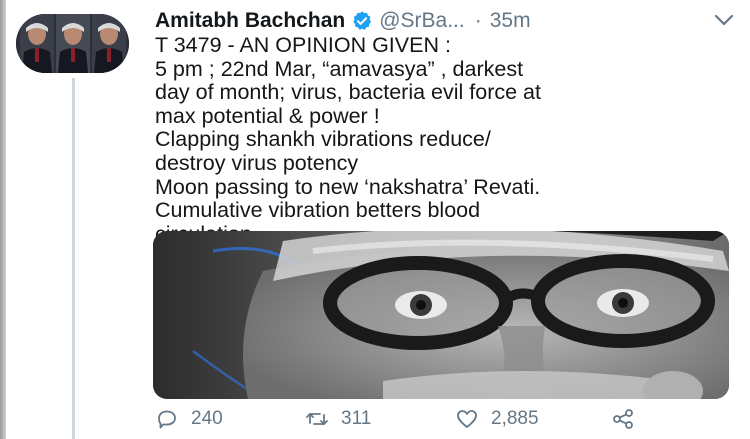 The image size is (750, 439). I want to click on like-button: 2,885, so click(497, 419).